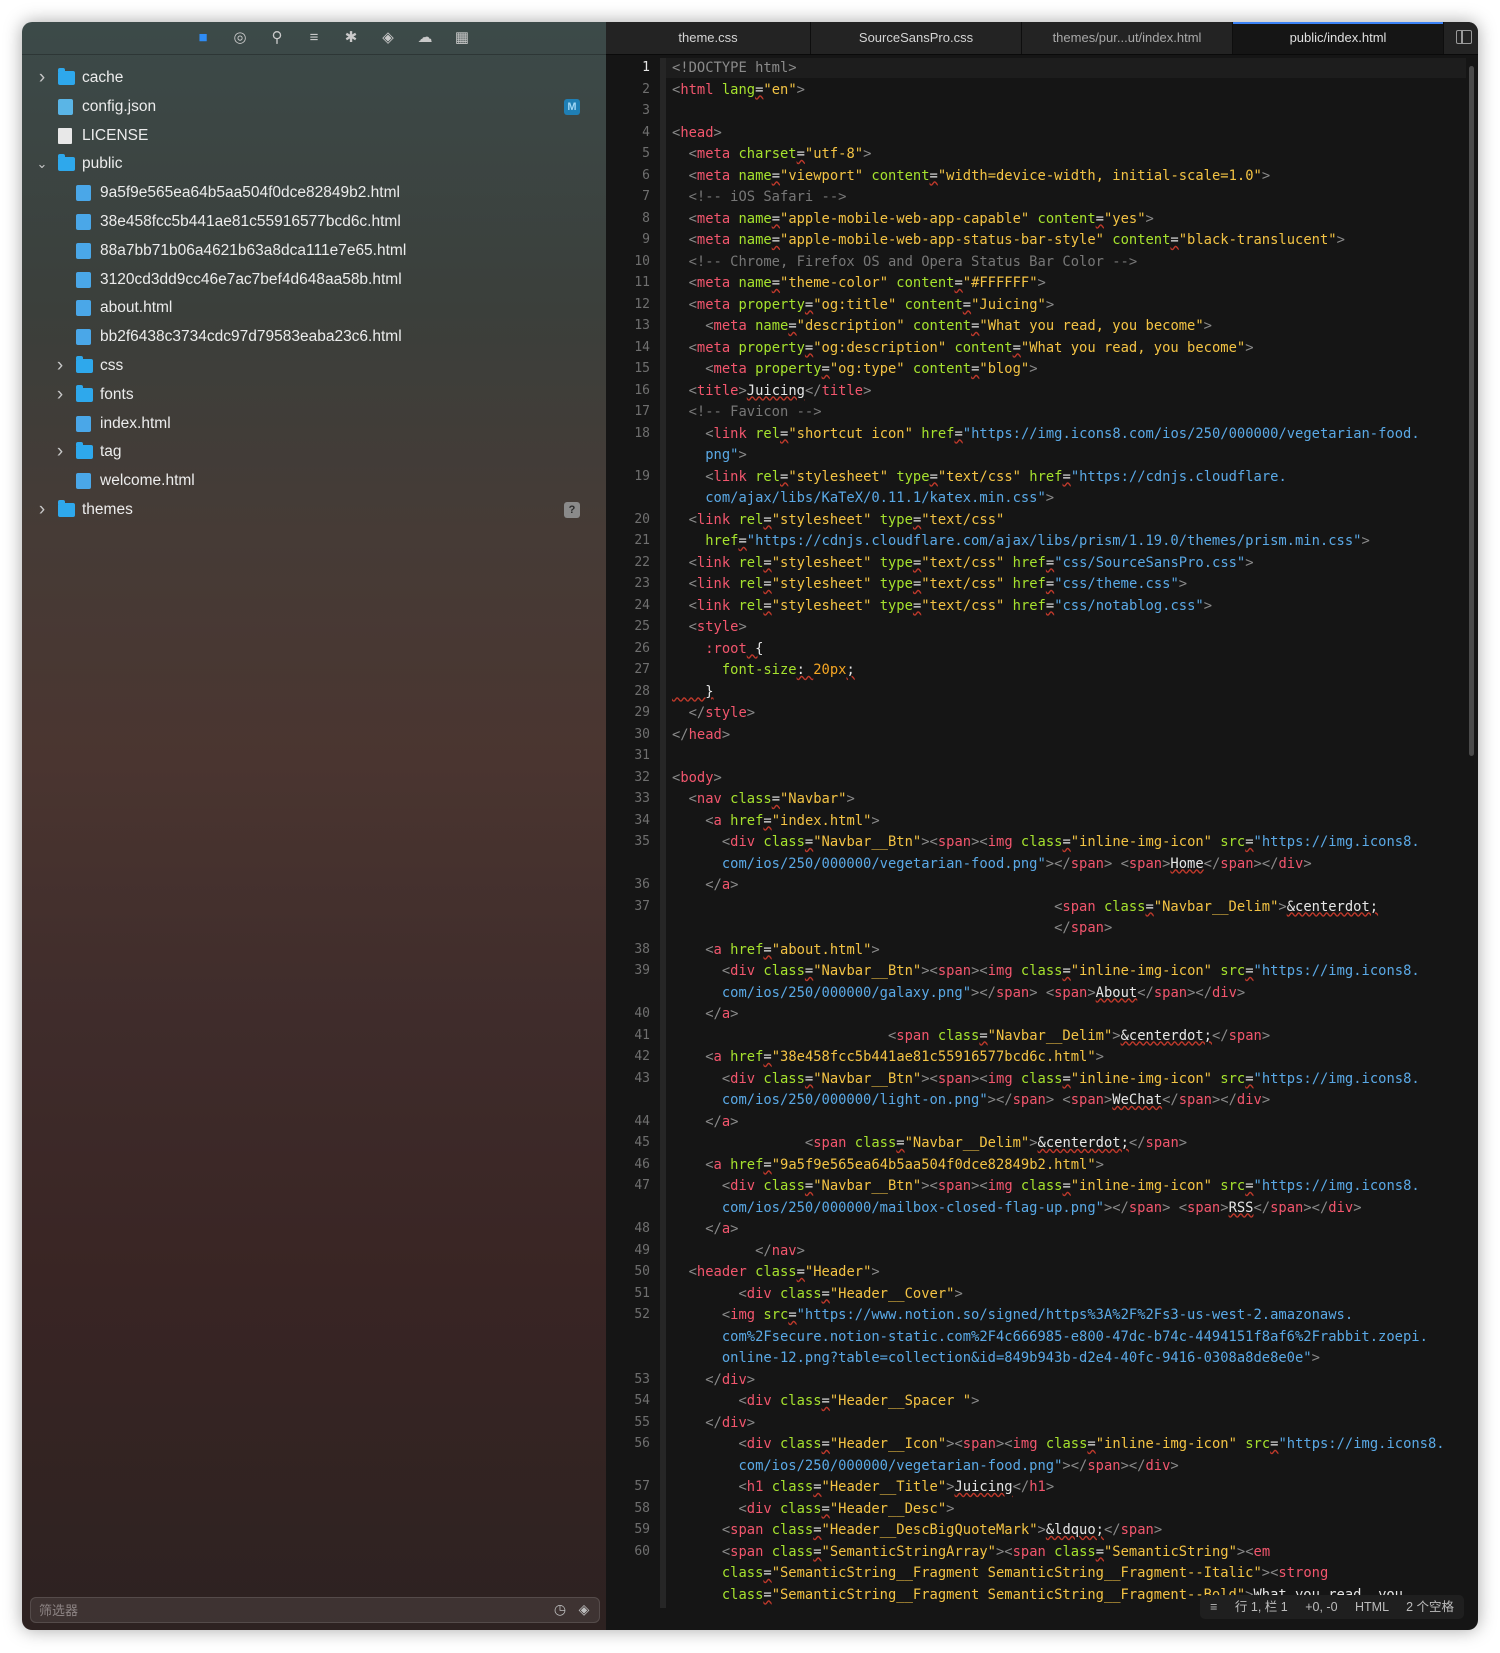 Image resolution: width=1500 pixels, height=1653 pixels. What do you see at coordinates (314, 164) in the screenshot?
I see `folder-row: ⌄ public` at bounding box center [314, 164].